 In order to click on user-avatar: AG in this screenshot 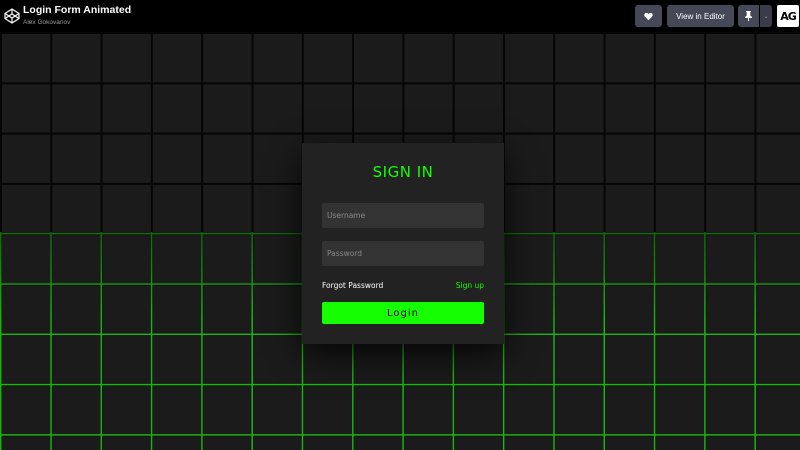, I will do `click(788, 16)`.